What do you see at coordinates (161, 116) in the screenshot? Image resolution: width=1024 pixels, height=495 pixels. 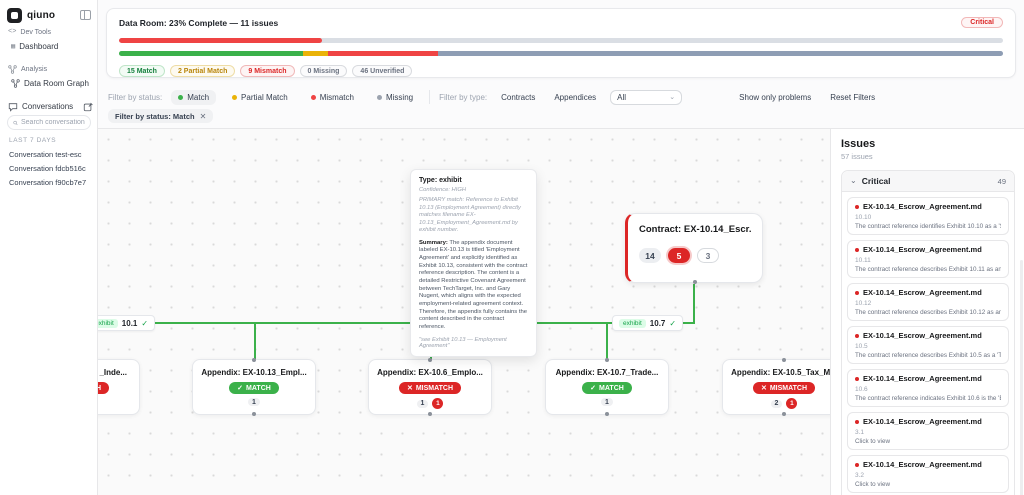 I see `active-filter-chip: Filter by status: Match ✕` at bounding box center [161, 116].